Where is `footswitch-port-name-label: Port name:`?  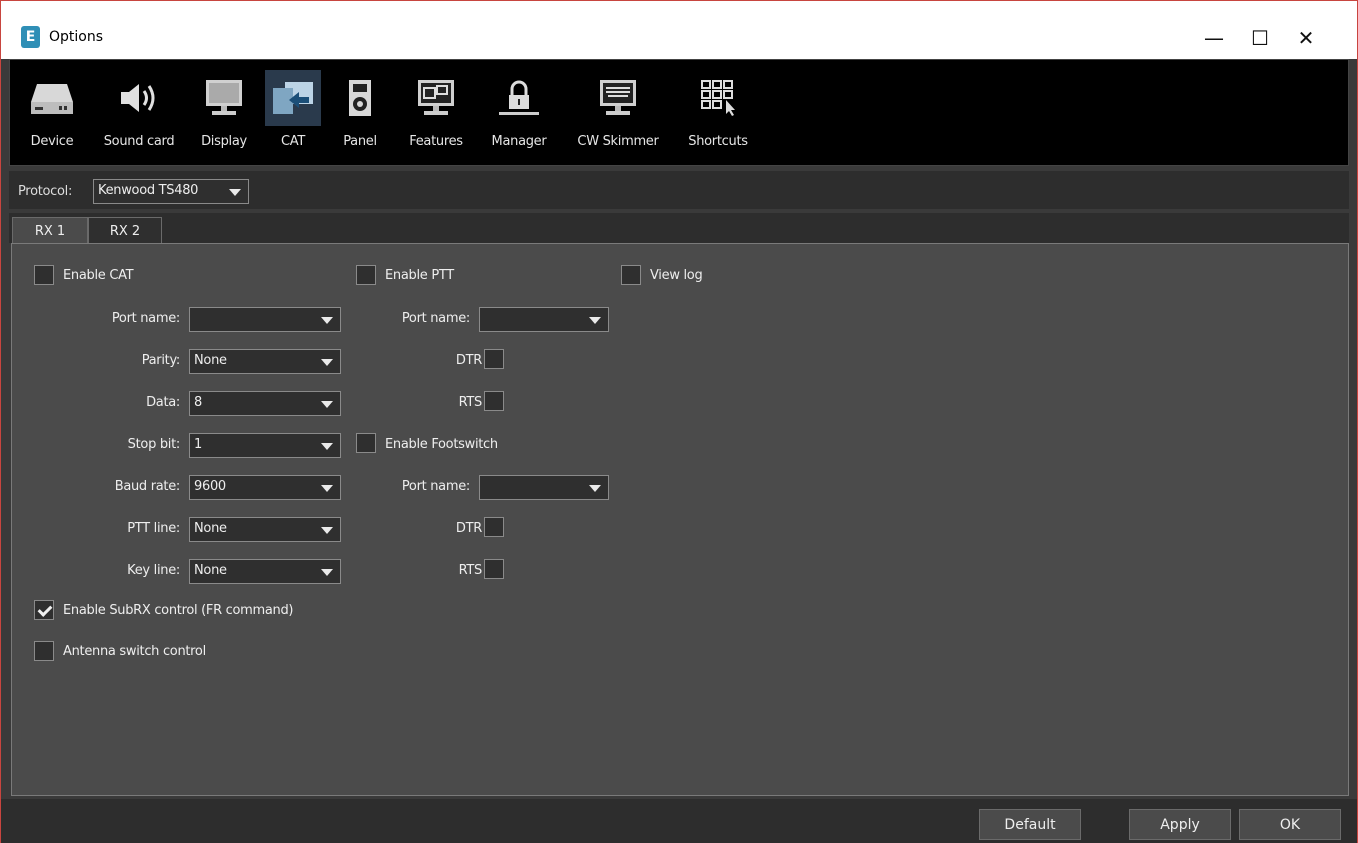
footswitch-port-name-label: Port name: is located at coordinates (435, 486).